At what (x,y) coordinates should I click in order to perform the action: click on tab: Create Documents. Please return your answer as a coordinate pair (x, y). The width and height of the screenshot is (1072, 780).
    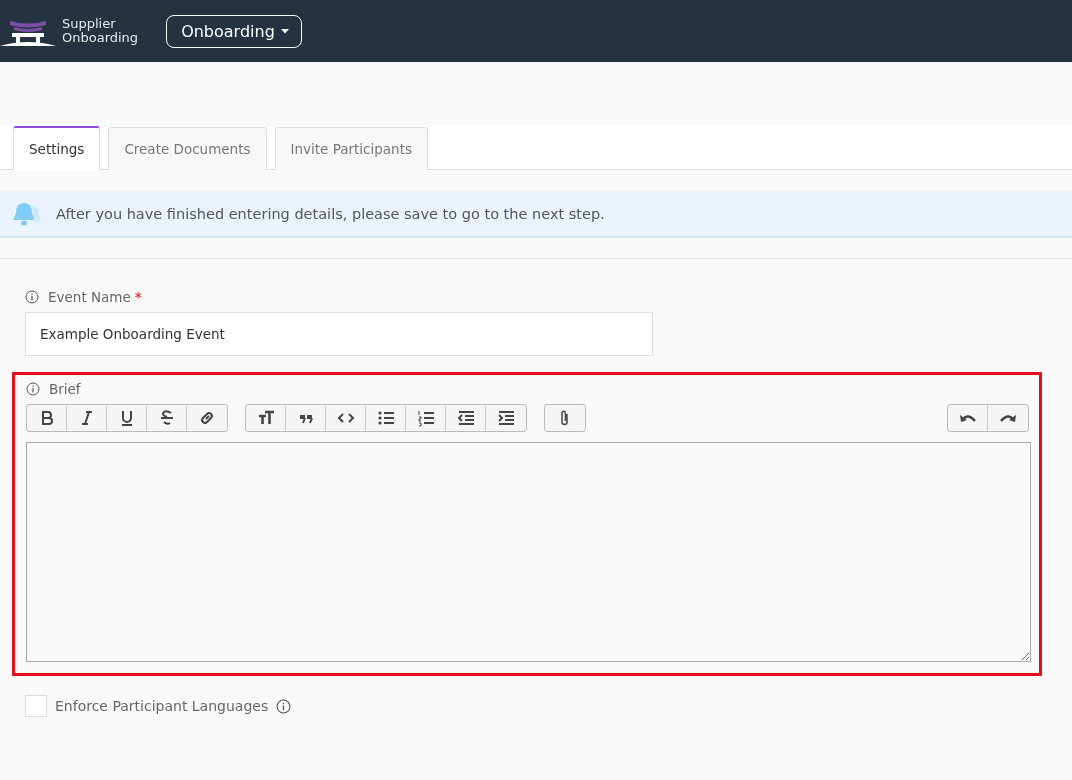
    Looking at the image, I should click on (187, 148).